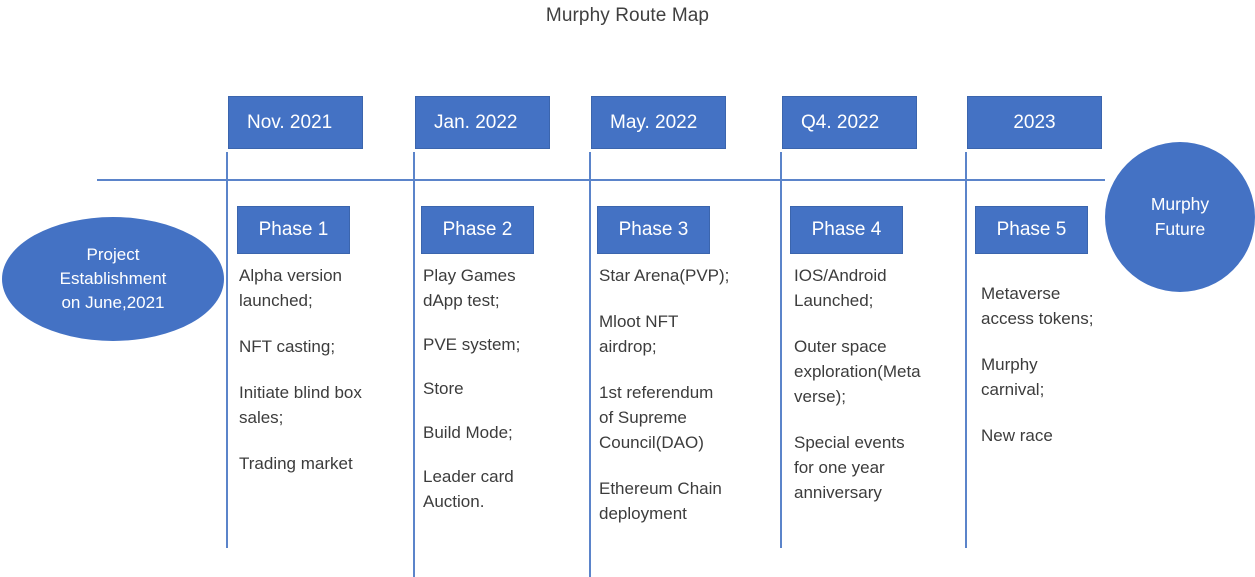 Image resolution: width=1255 pixels, height=577 pixels. What do you see at coordinates (664, 275) in the screenshot?
I see `list-item: Star Arena(PVP);` at bounding box center [664, 275].